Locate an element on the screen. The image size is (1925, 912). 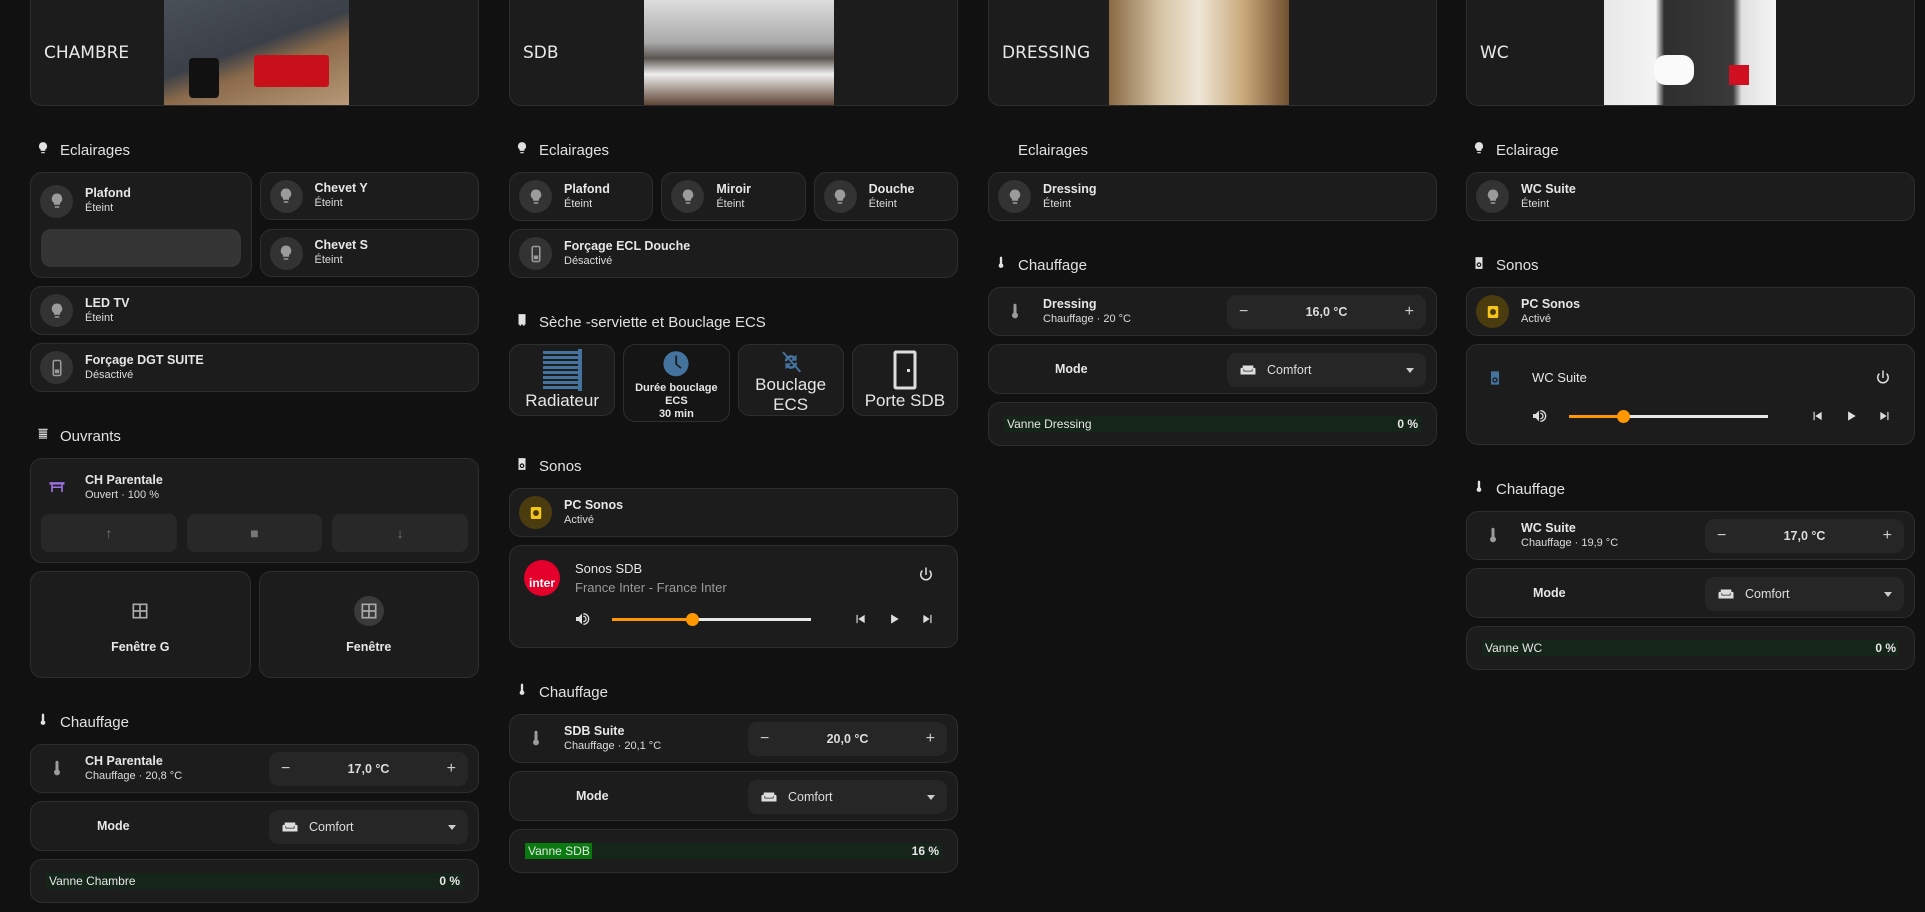
entity-card-dressing: Dressing Éteint is located at coordinates (1212, 196).